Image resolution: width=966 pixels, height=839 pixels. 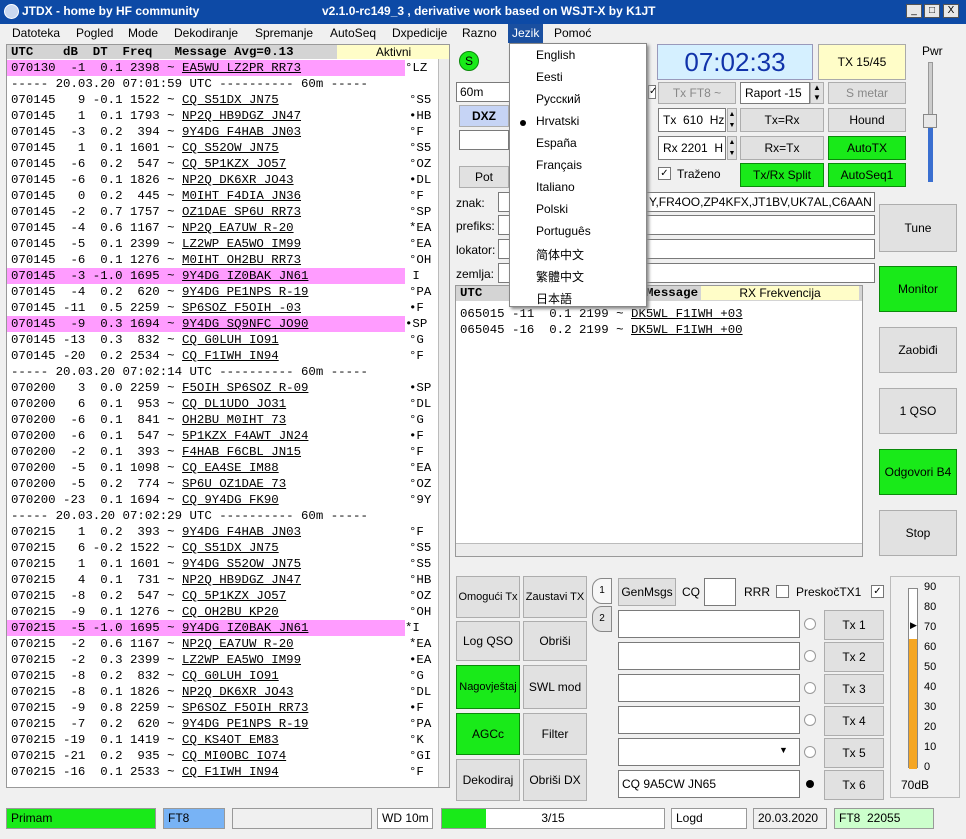 What do you see at coordinates (284, 33) in the screenshot?
I see `menu-spremanje: Spremanje` at bounding box center [284, 33].